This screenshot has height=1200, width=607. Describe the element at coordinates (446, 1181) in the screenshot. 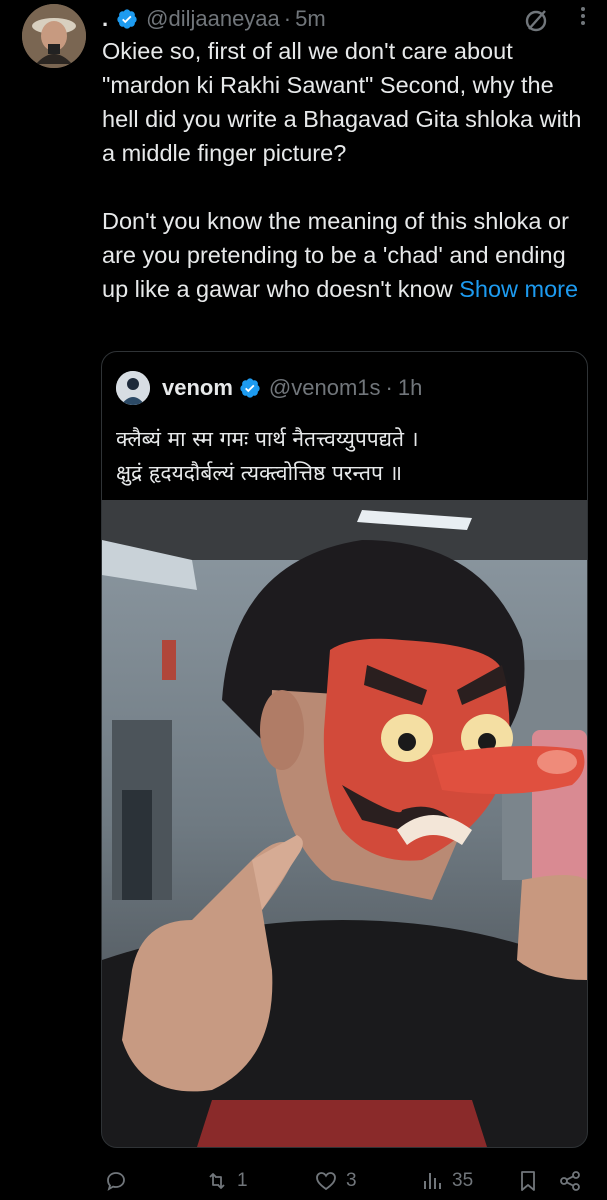

I see `views-button: 35` at that location.